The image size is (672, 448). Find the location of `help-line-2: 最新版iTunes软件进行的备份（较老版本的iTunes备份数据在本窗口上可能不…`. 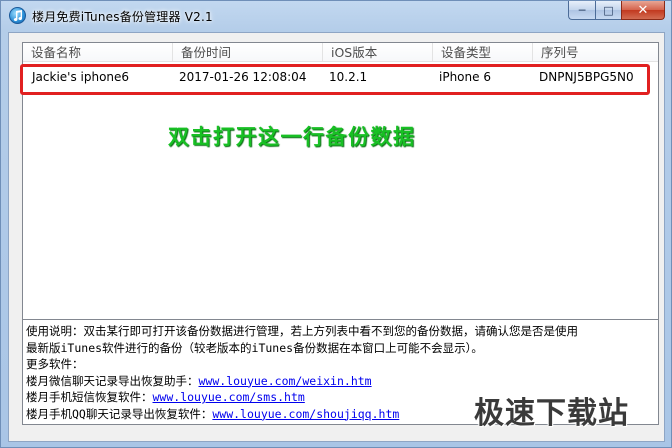

help-line-2: 最新版iTunes软件进行的备份（较老版本的iTunes备份数据在本窗口上可能不… is located at coordinates (254, 347).